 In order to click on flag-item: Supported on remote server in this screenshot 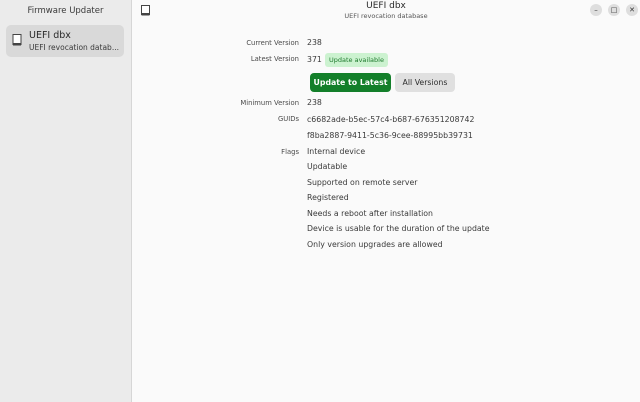, I will do `click(362, 182)`.